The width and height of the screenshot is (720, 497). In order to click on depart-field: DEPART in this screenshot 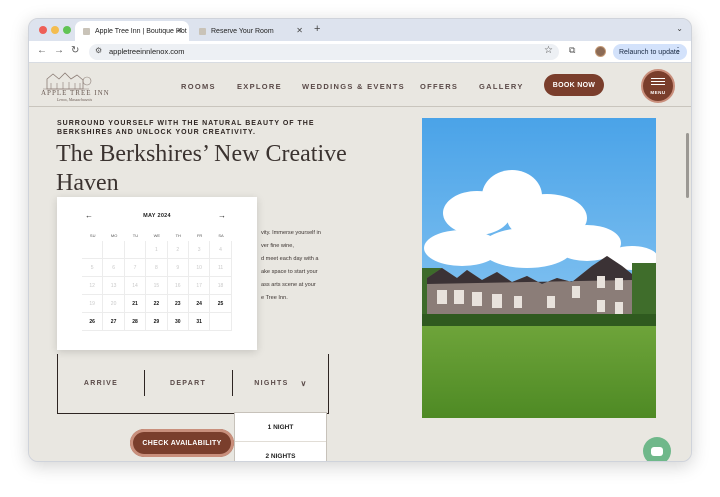, I will do `click(188, 383)`.